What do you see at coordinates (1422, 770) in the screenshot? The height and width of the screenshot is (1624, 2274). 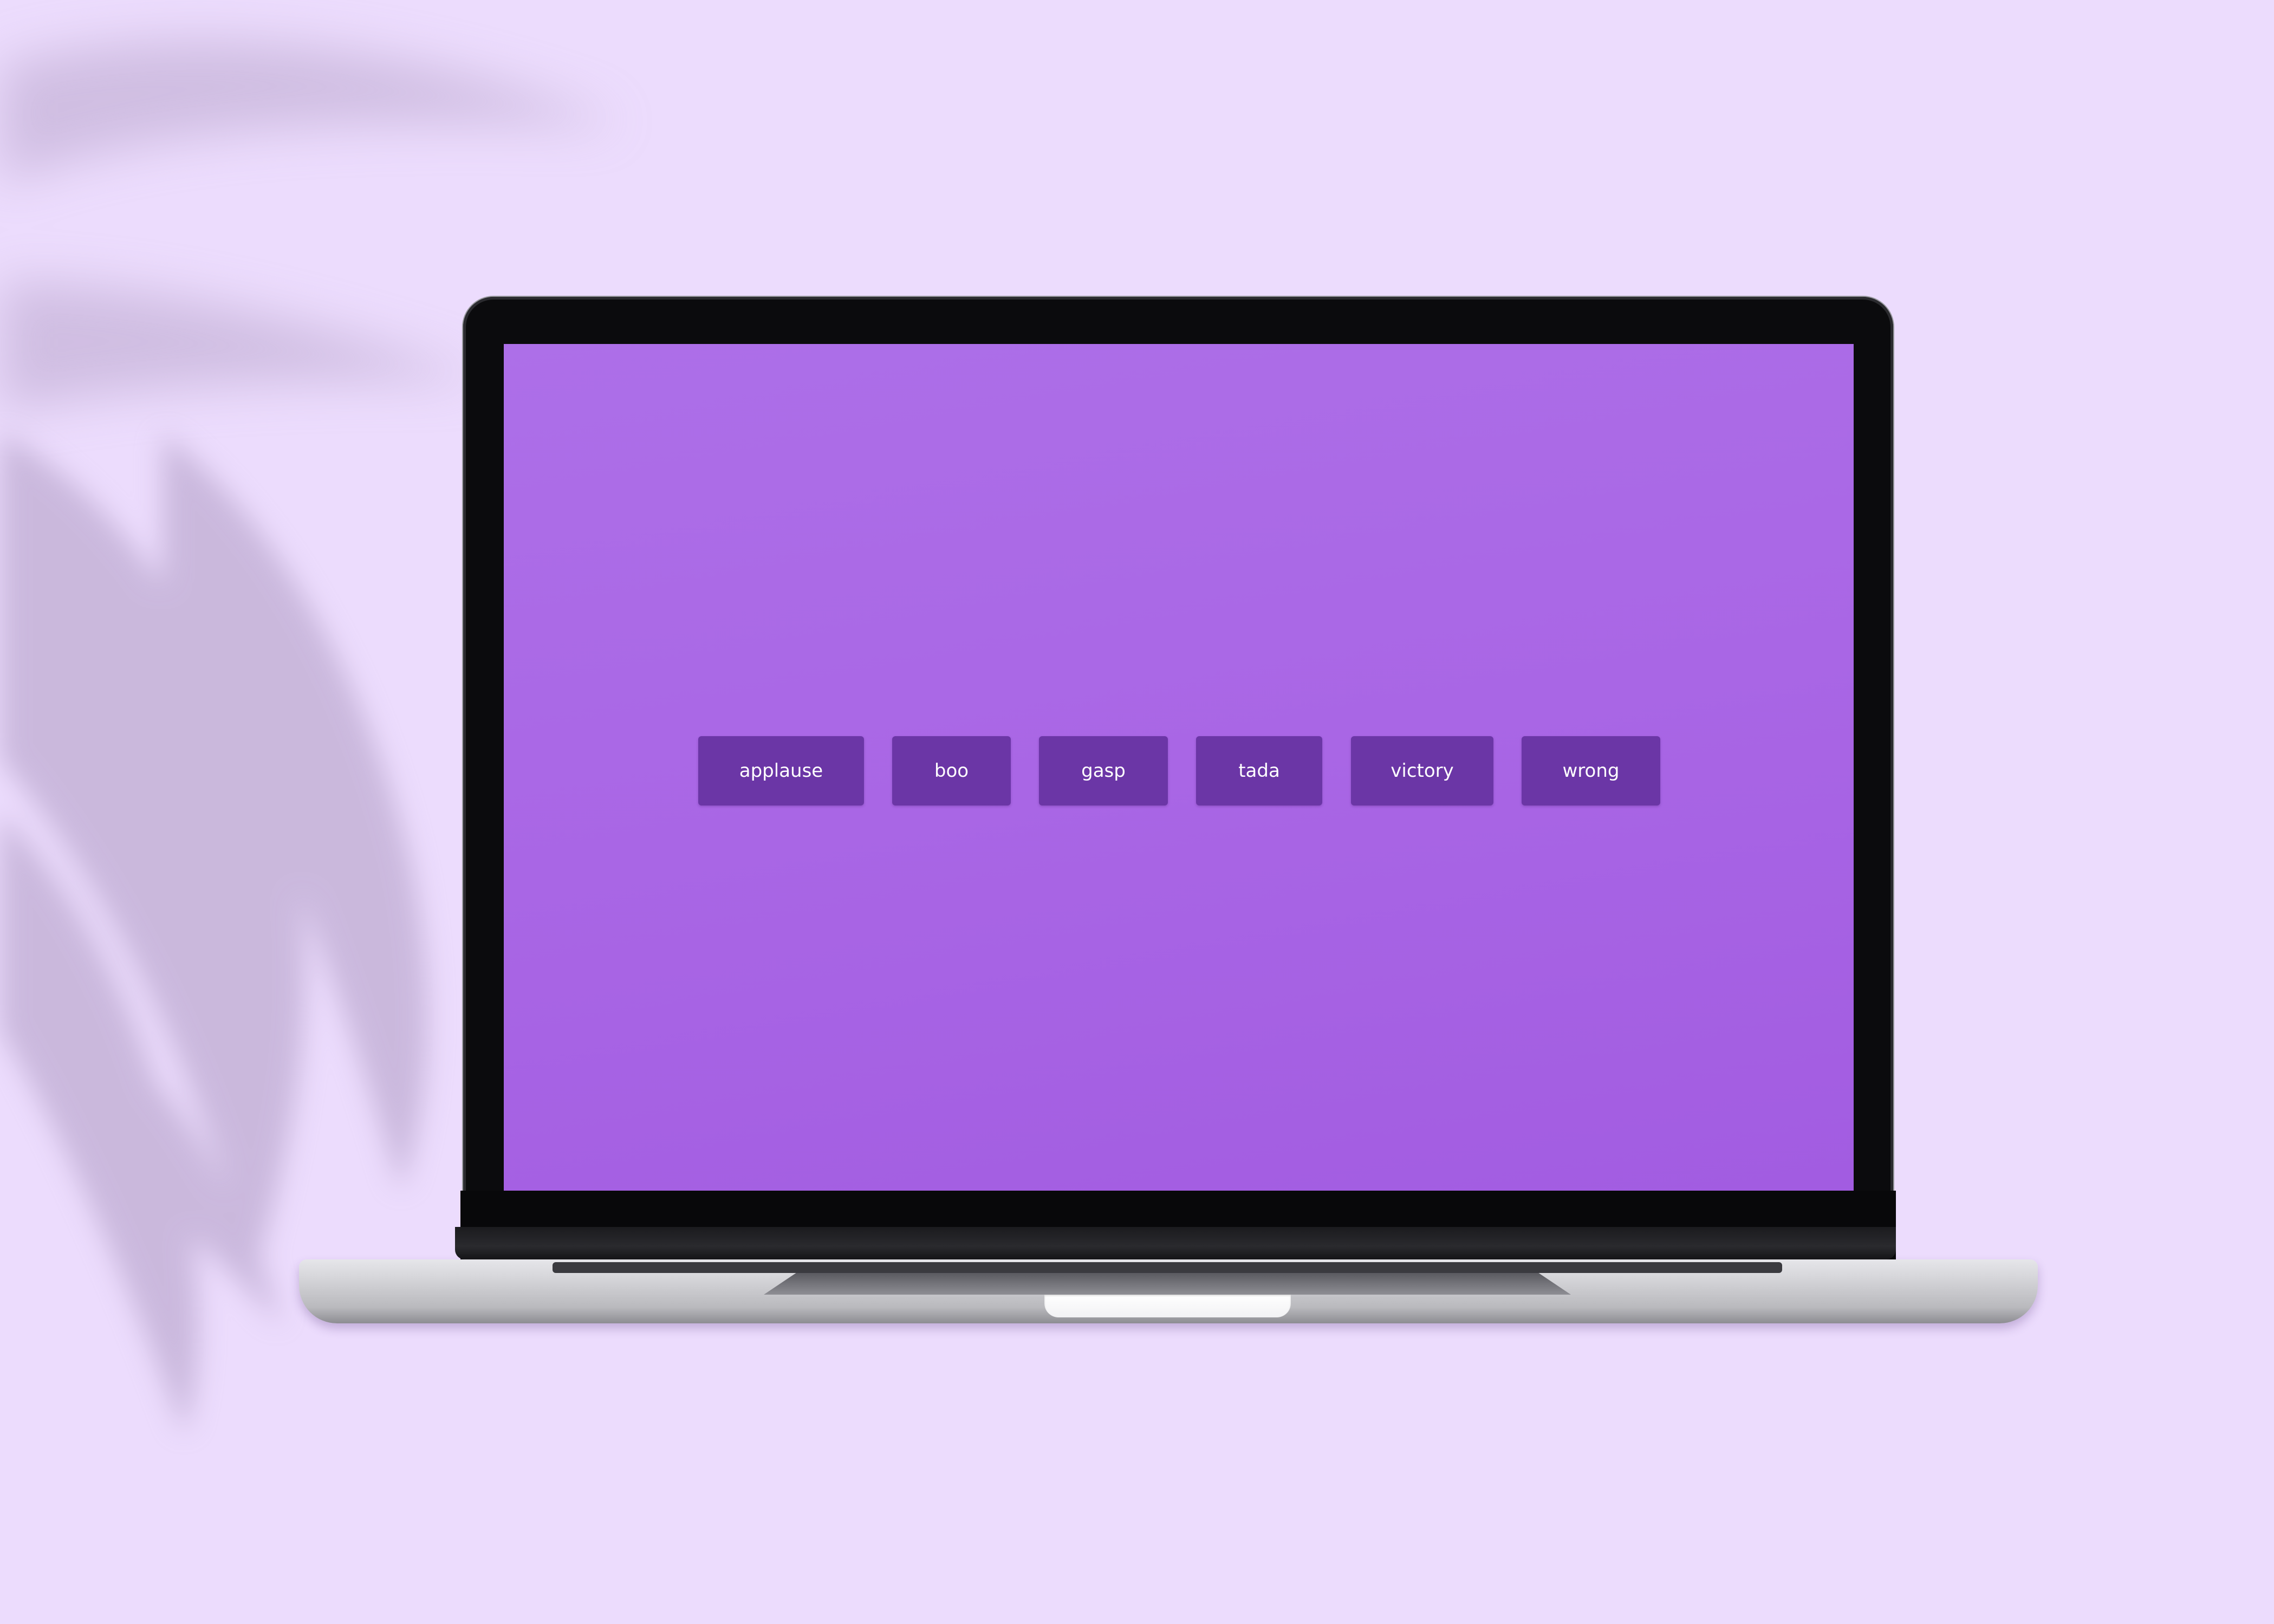 I see `victory-button: victory` at bounding box center [1422, 770].